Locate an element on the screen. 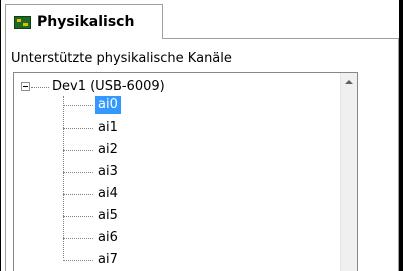 This screenshot has width=403, height=271. daq-device-icon is located at coordinates (22, 22).